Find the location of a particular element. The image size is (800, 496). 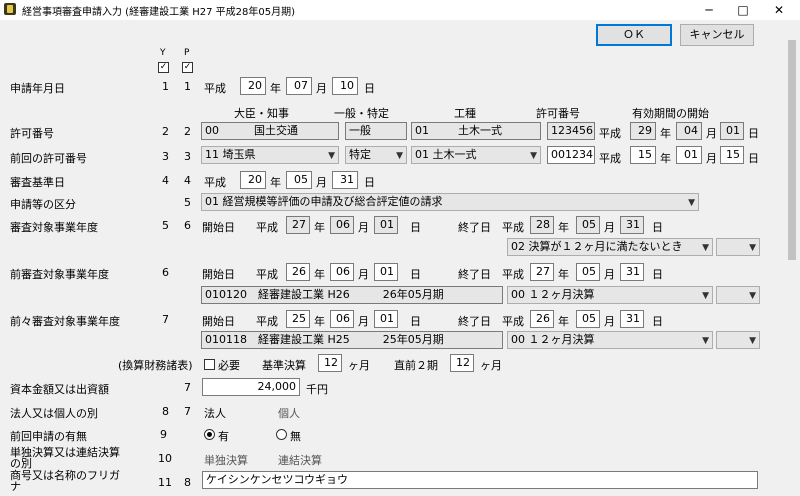

conversion-label: (換算財務諸表) is located at coordinates (155, 365).